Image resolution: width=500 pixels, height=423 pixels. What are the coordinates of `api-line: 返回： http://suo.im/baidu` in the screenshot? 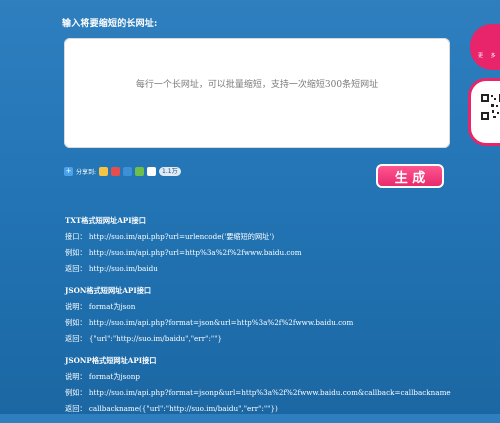 It's located at (111, 268).